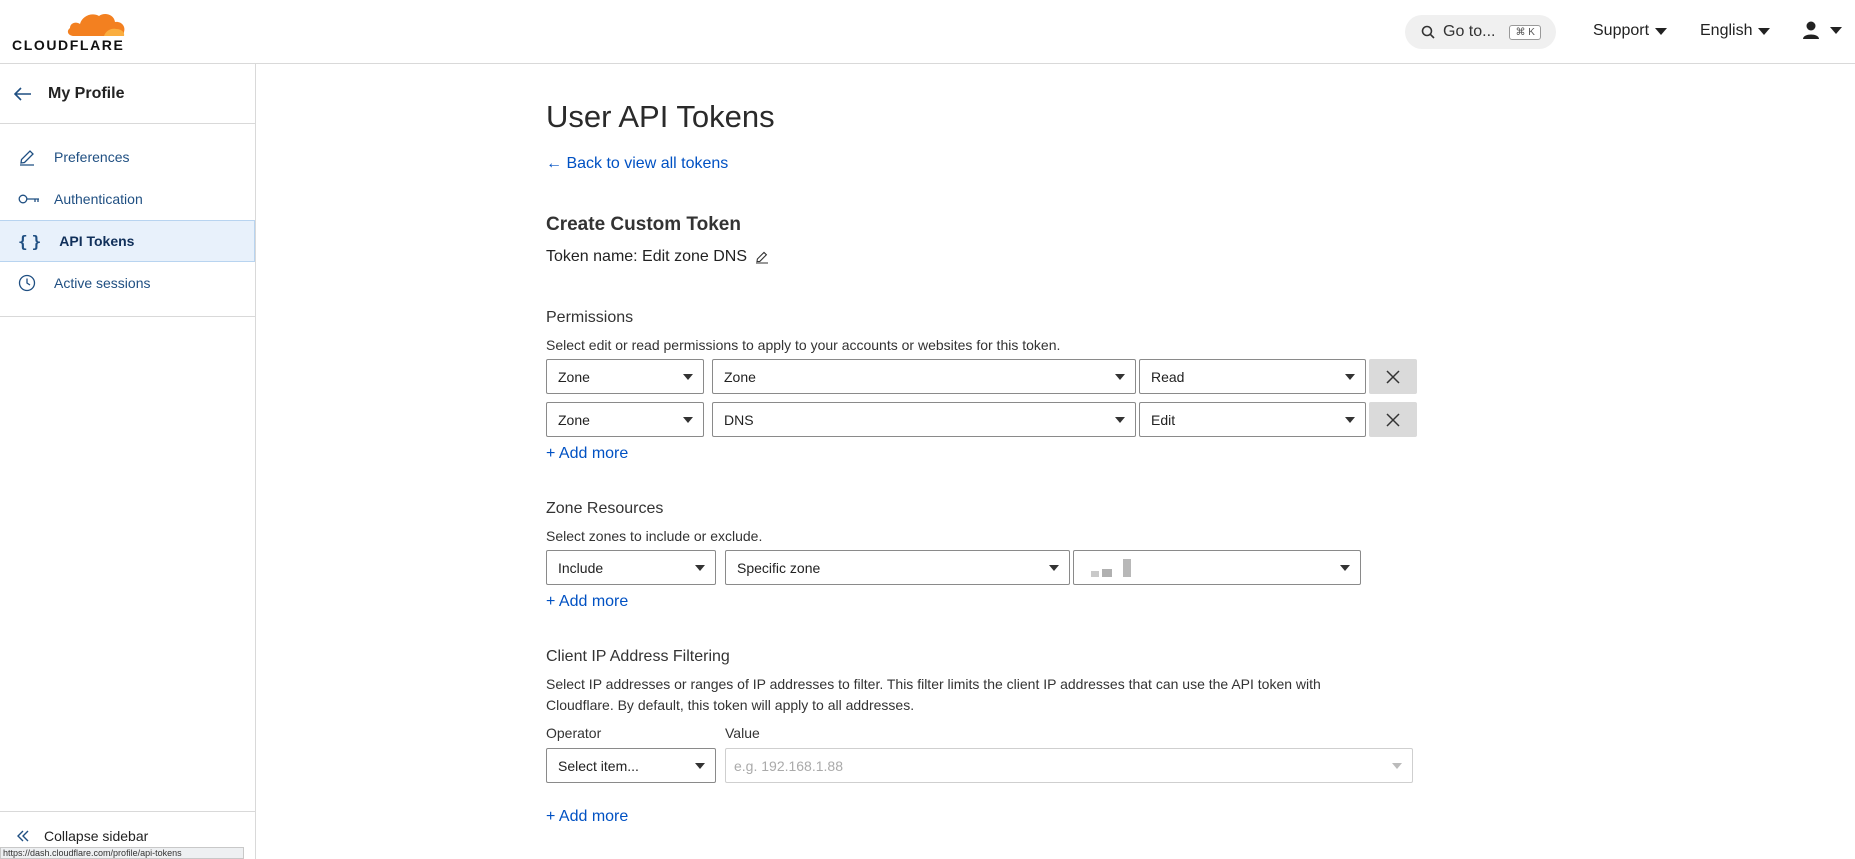  I want to click on select-value: DNS, so click(739, 419).